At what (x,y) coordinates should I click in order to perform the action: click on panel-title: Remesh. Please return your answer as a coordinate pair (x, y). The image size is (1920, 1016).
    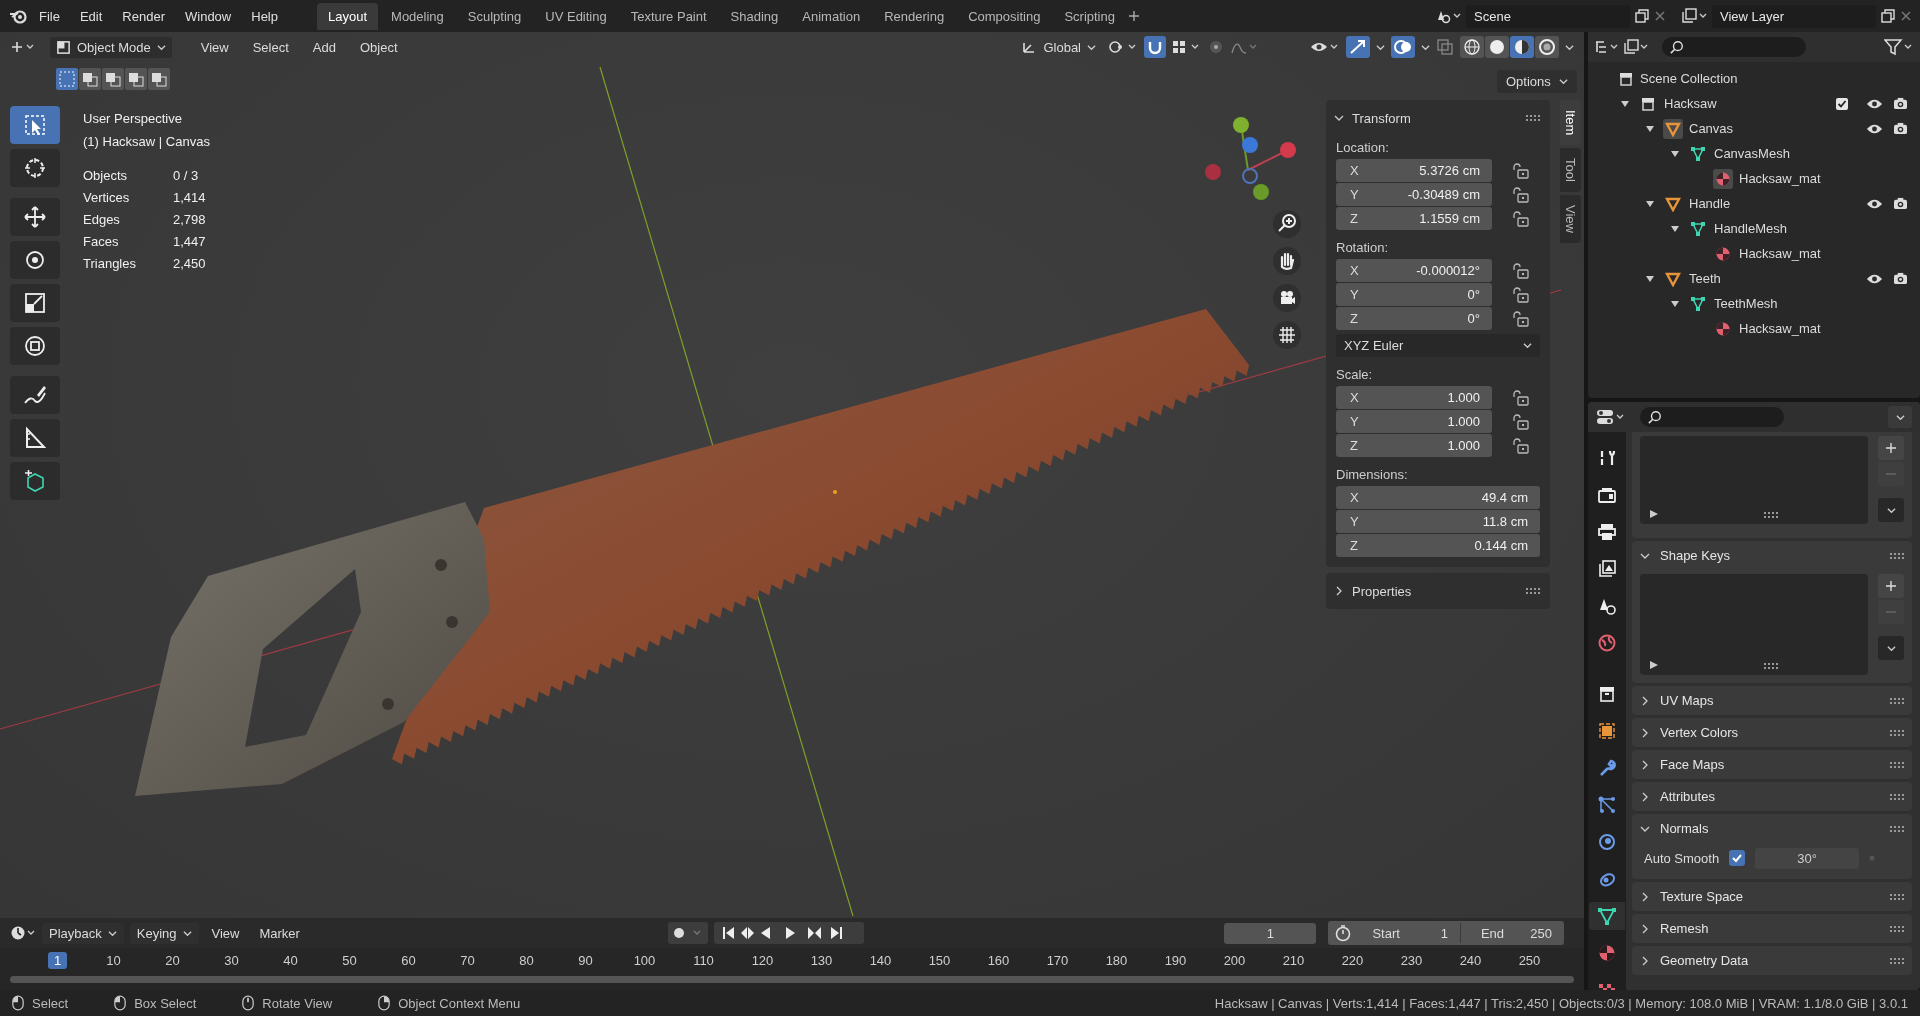
    Looking at the image, I should click on (1684, 928).